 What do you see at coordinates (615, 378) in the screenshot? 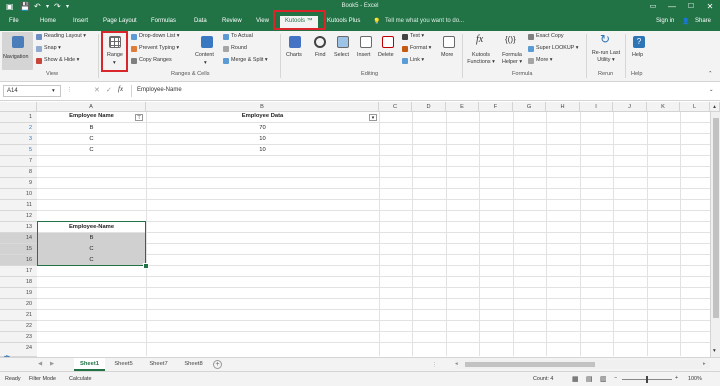
I see `zoom-out-icon: −` at bounding box center [615, 378].